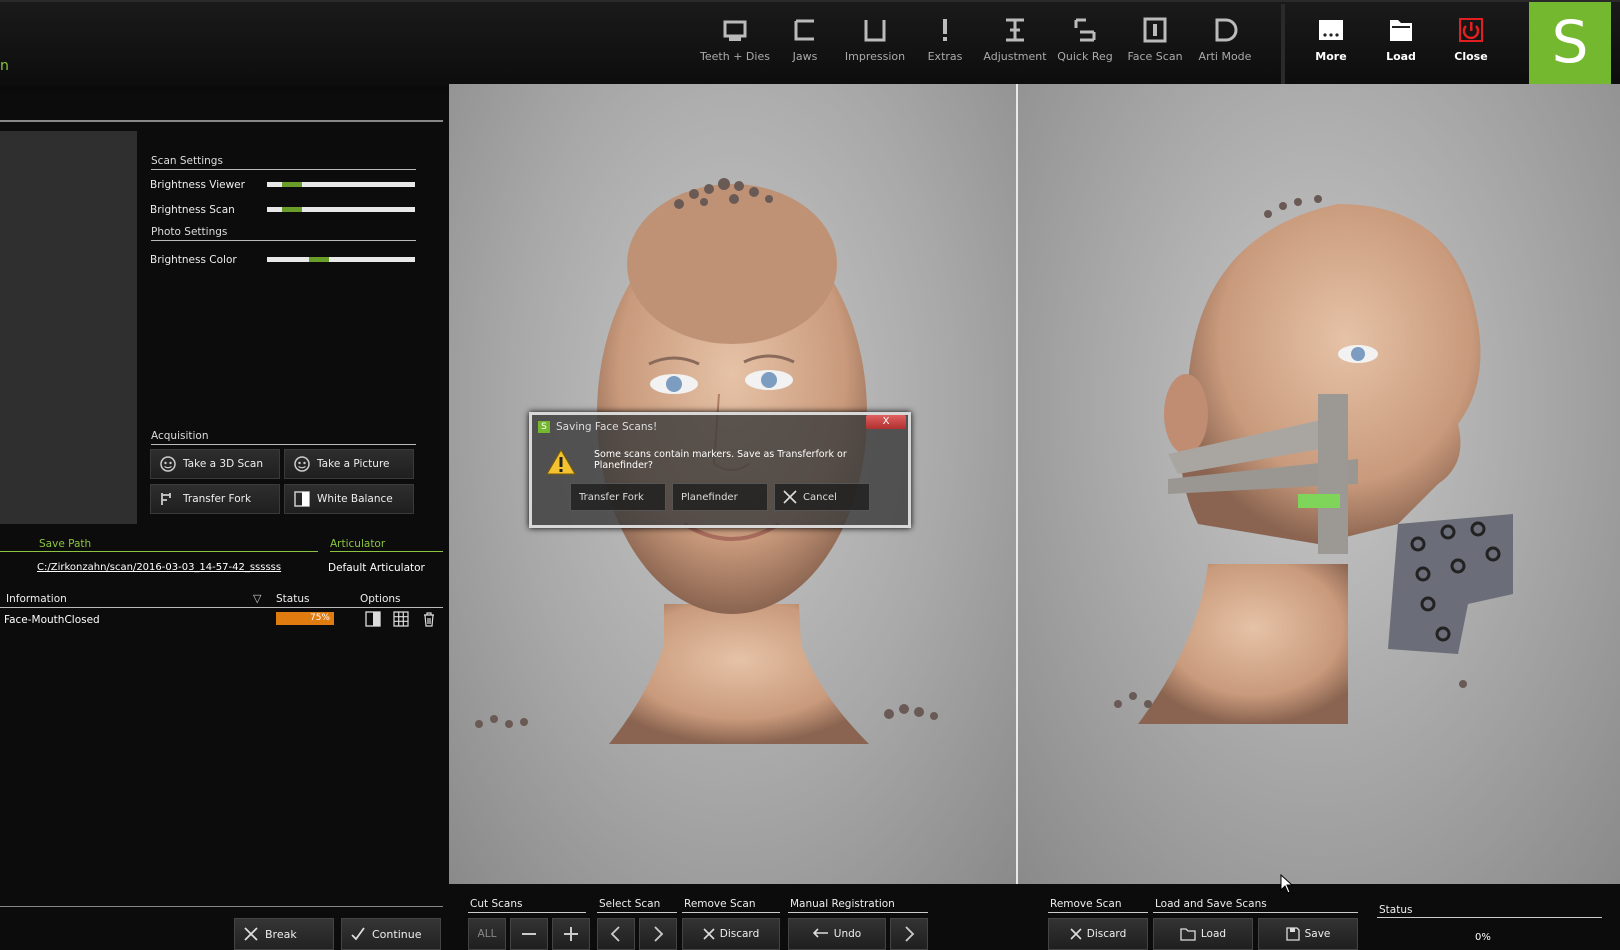 Image resolution: width=1620 pixels, height=950 pixels. Describe the element at coordinates (731, 934) in the screenshot. I see `discard-scan-button: Discard` at that location.